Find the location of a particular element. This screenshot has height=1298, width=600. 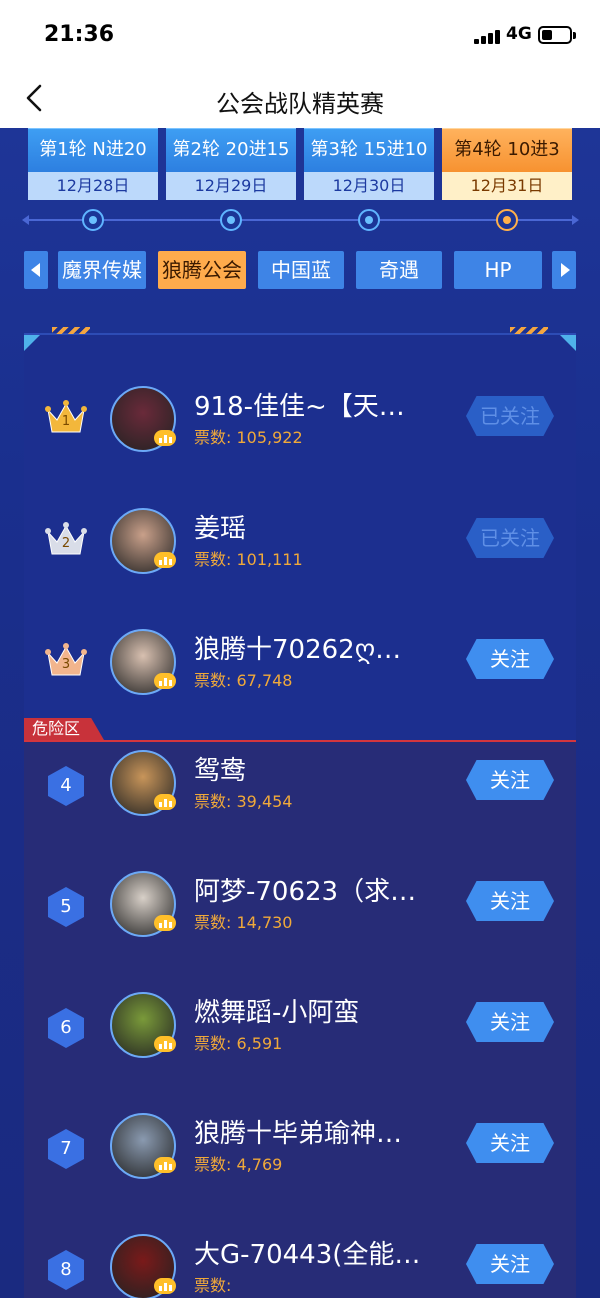

ranking-row: 6 燃舞蹈-小阿蛮 票数: 6,591 关注 is located at coordinates (300, 1028).